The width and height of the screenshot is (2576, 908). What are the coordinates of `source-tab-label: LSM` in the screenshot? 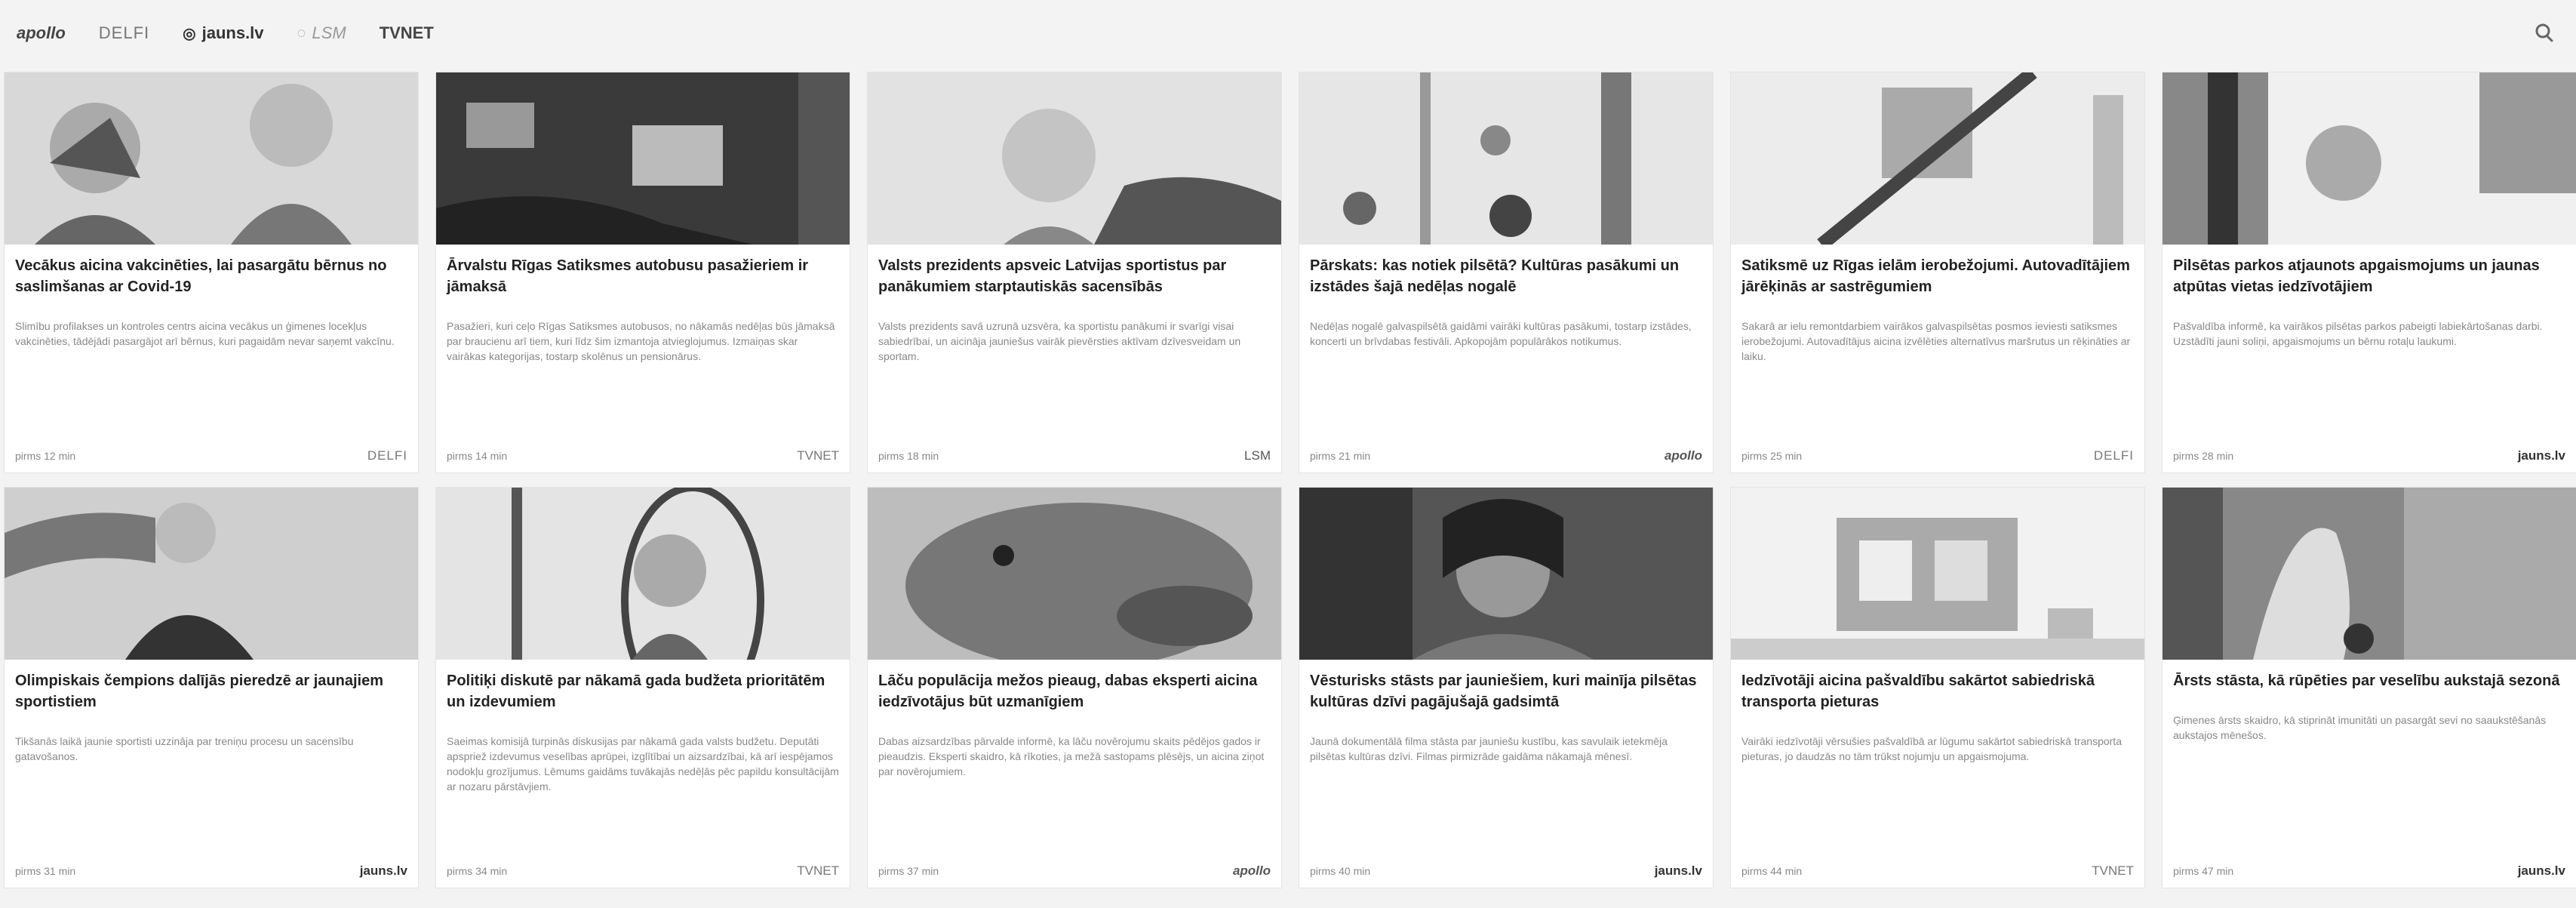 It's located at (329, 32).